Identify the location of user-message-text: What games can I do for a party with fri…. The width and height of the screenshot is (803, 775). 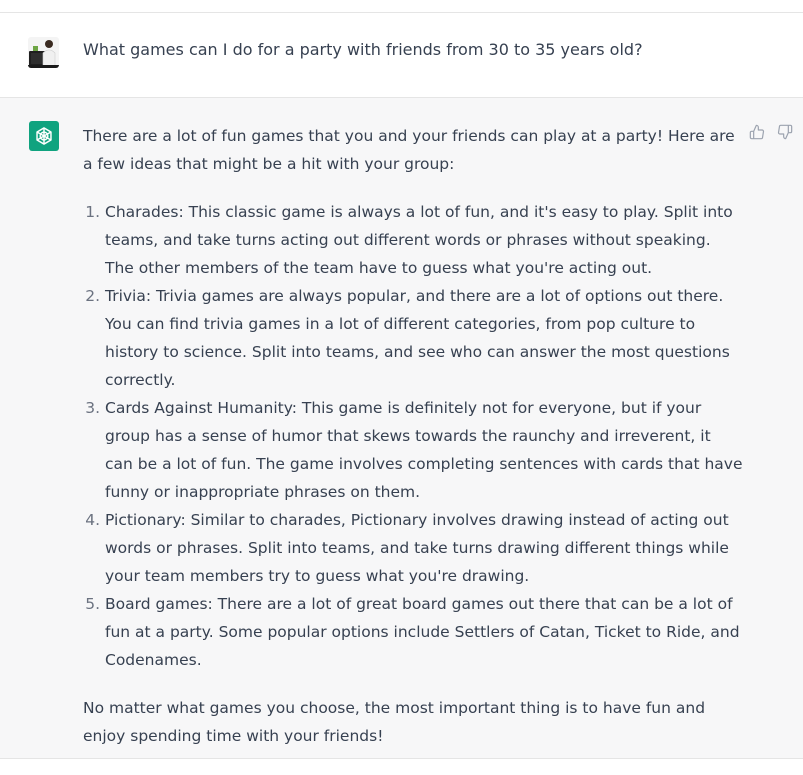
(363, 49).